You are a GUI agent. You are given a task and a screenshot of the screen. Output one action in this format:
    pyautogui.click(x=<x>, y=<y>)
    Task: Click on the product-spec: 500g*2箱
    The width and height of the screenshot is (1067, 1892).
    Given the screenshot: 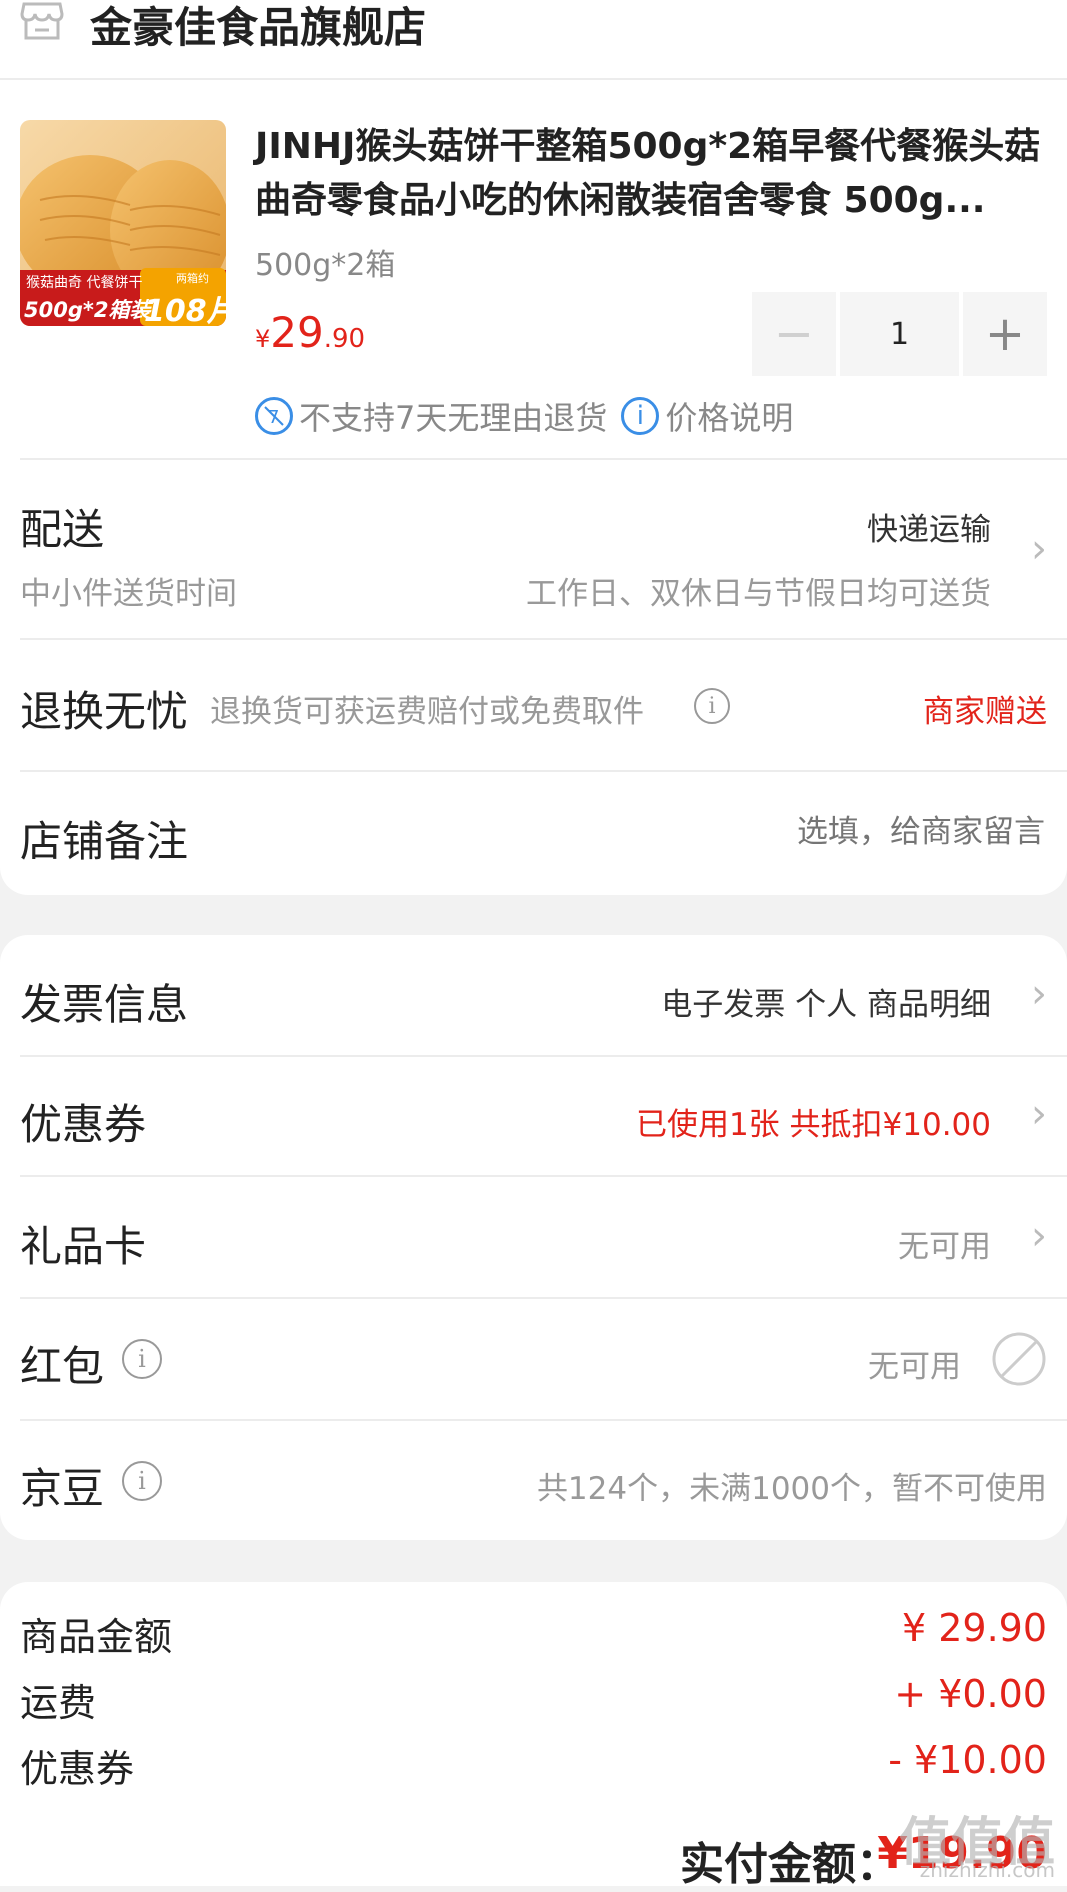 What is the action you would take?
    pyautogui.click(x=325, y=265)
    